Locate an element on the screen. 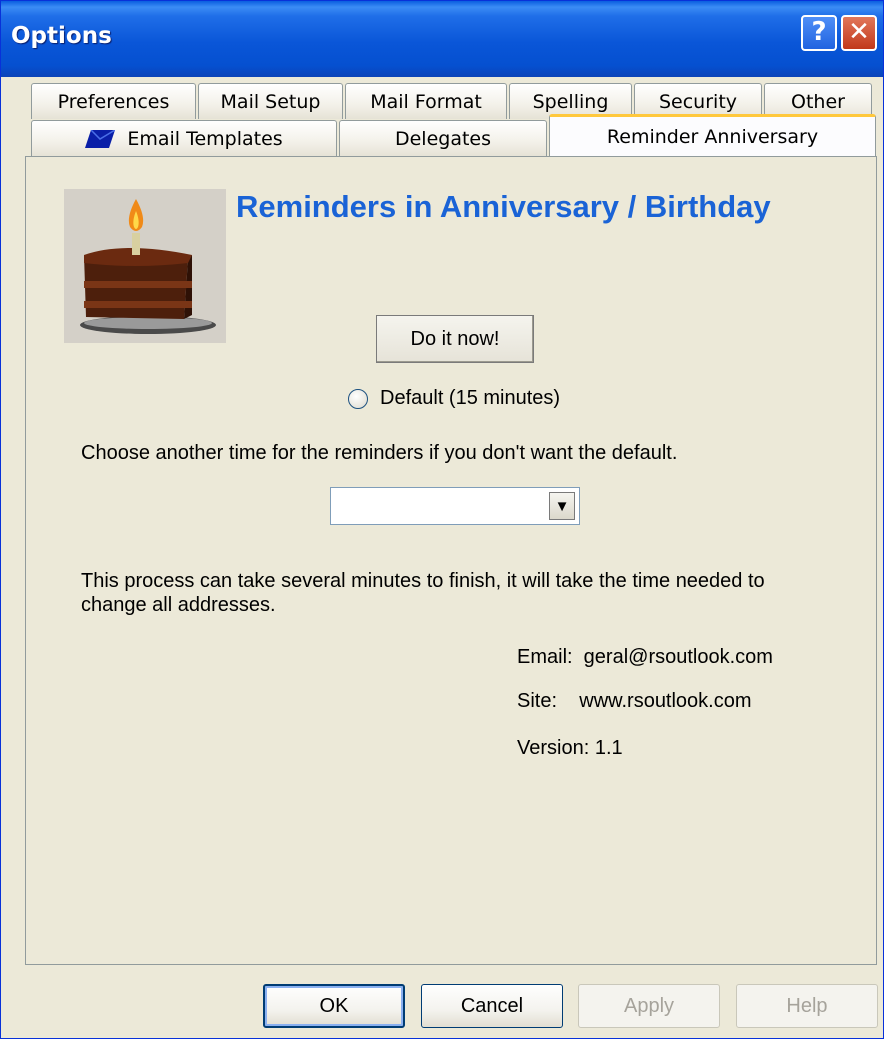  title-bar: Options ? ✕ is located at coordinates (442, 39).